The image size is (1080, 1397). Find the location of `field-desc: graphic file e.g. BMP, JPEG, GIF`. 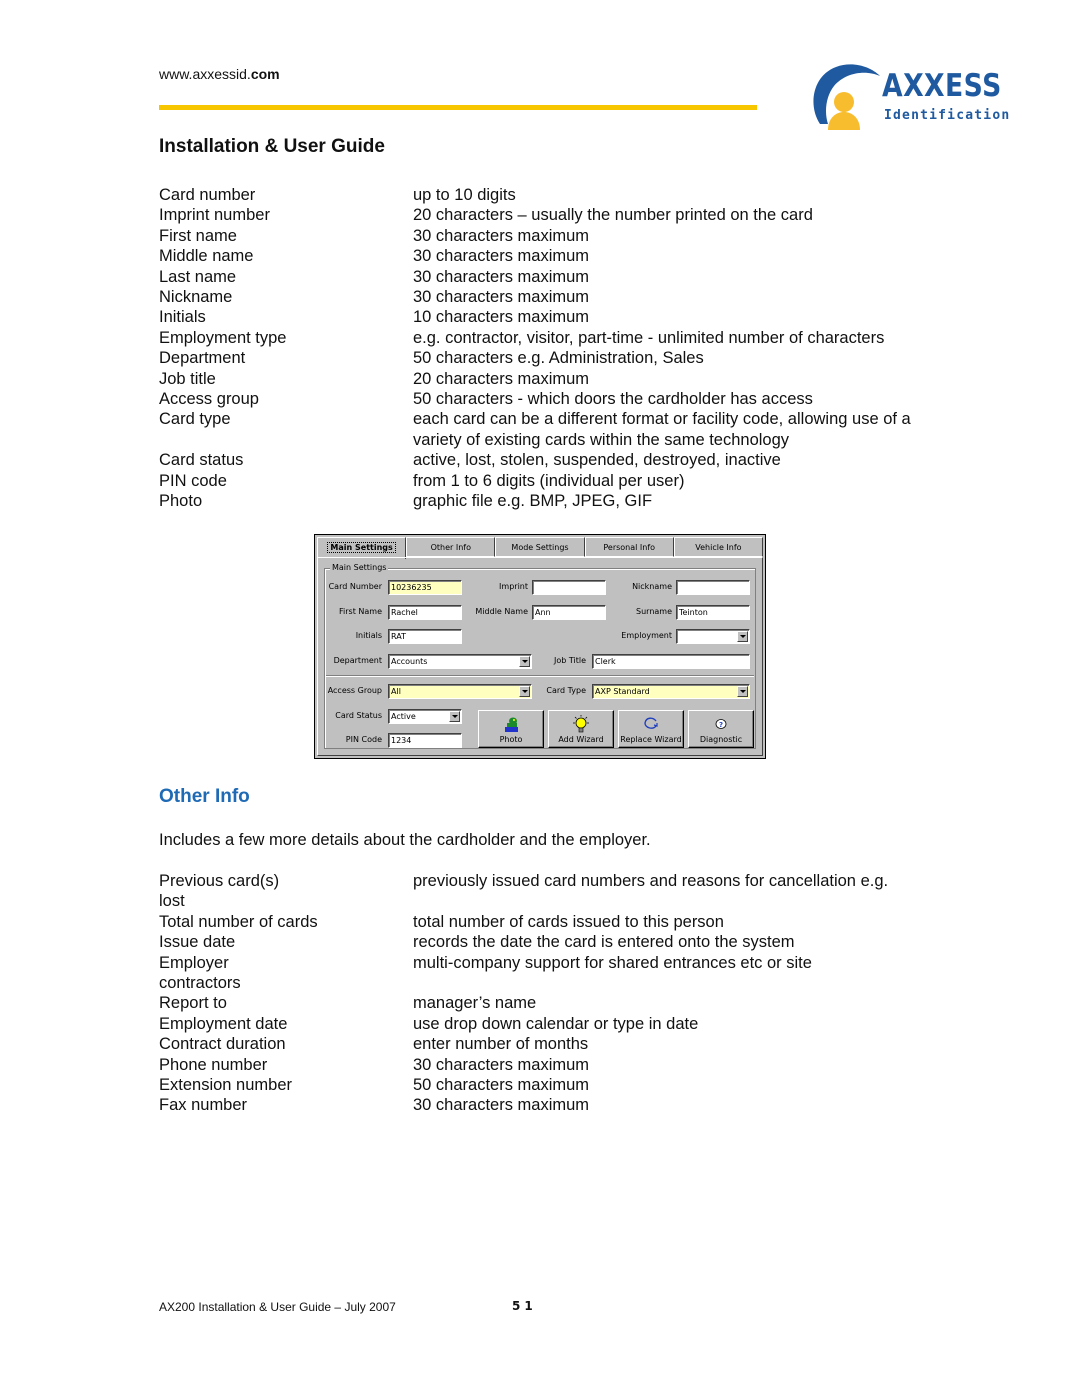

field-desc: graphic file e.g. BMP, JPEG, GIF is located at coordinates (533, 501).